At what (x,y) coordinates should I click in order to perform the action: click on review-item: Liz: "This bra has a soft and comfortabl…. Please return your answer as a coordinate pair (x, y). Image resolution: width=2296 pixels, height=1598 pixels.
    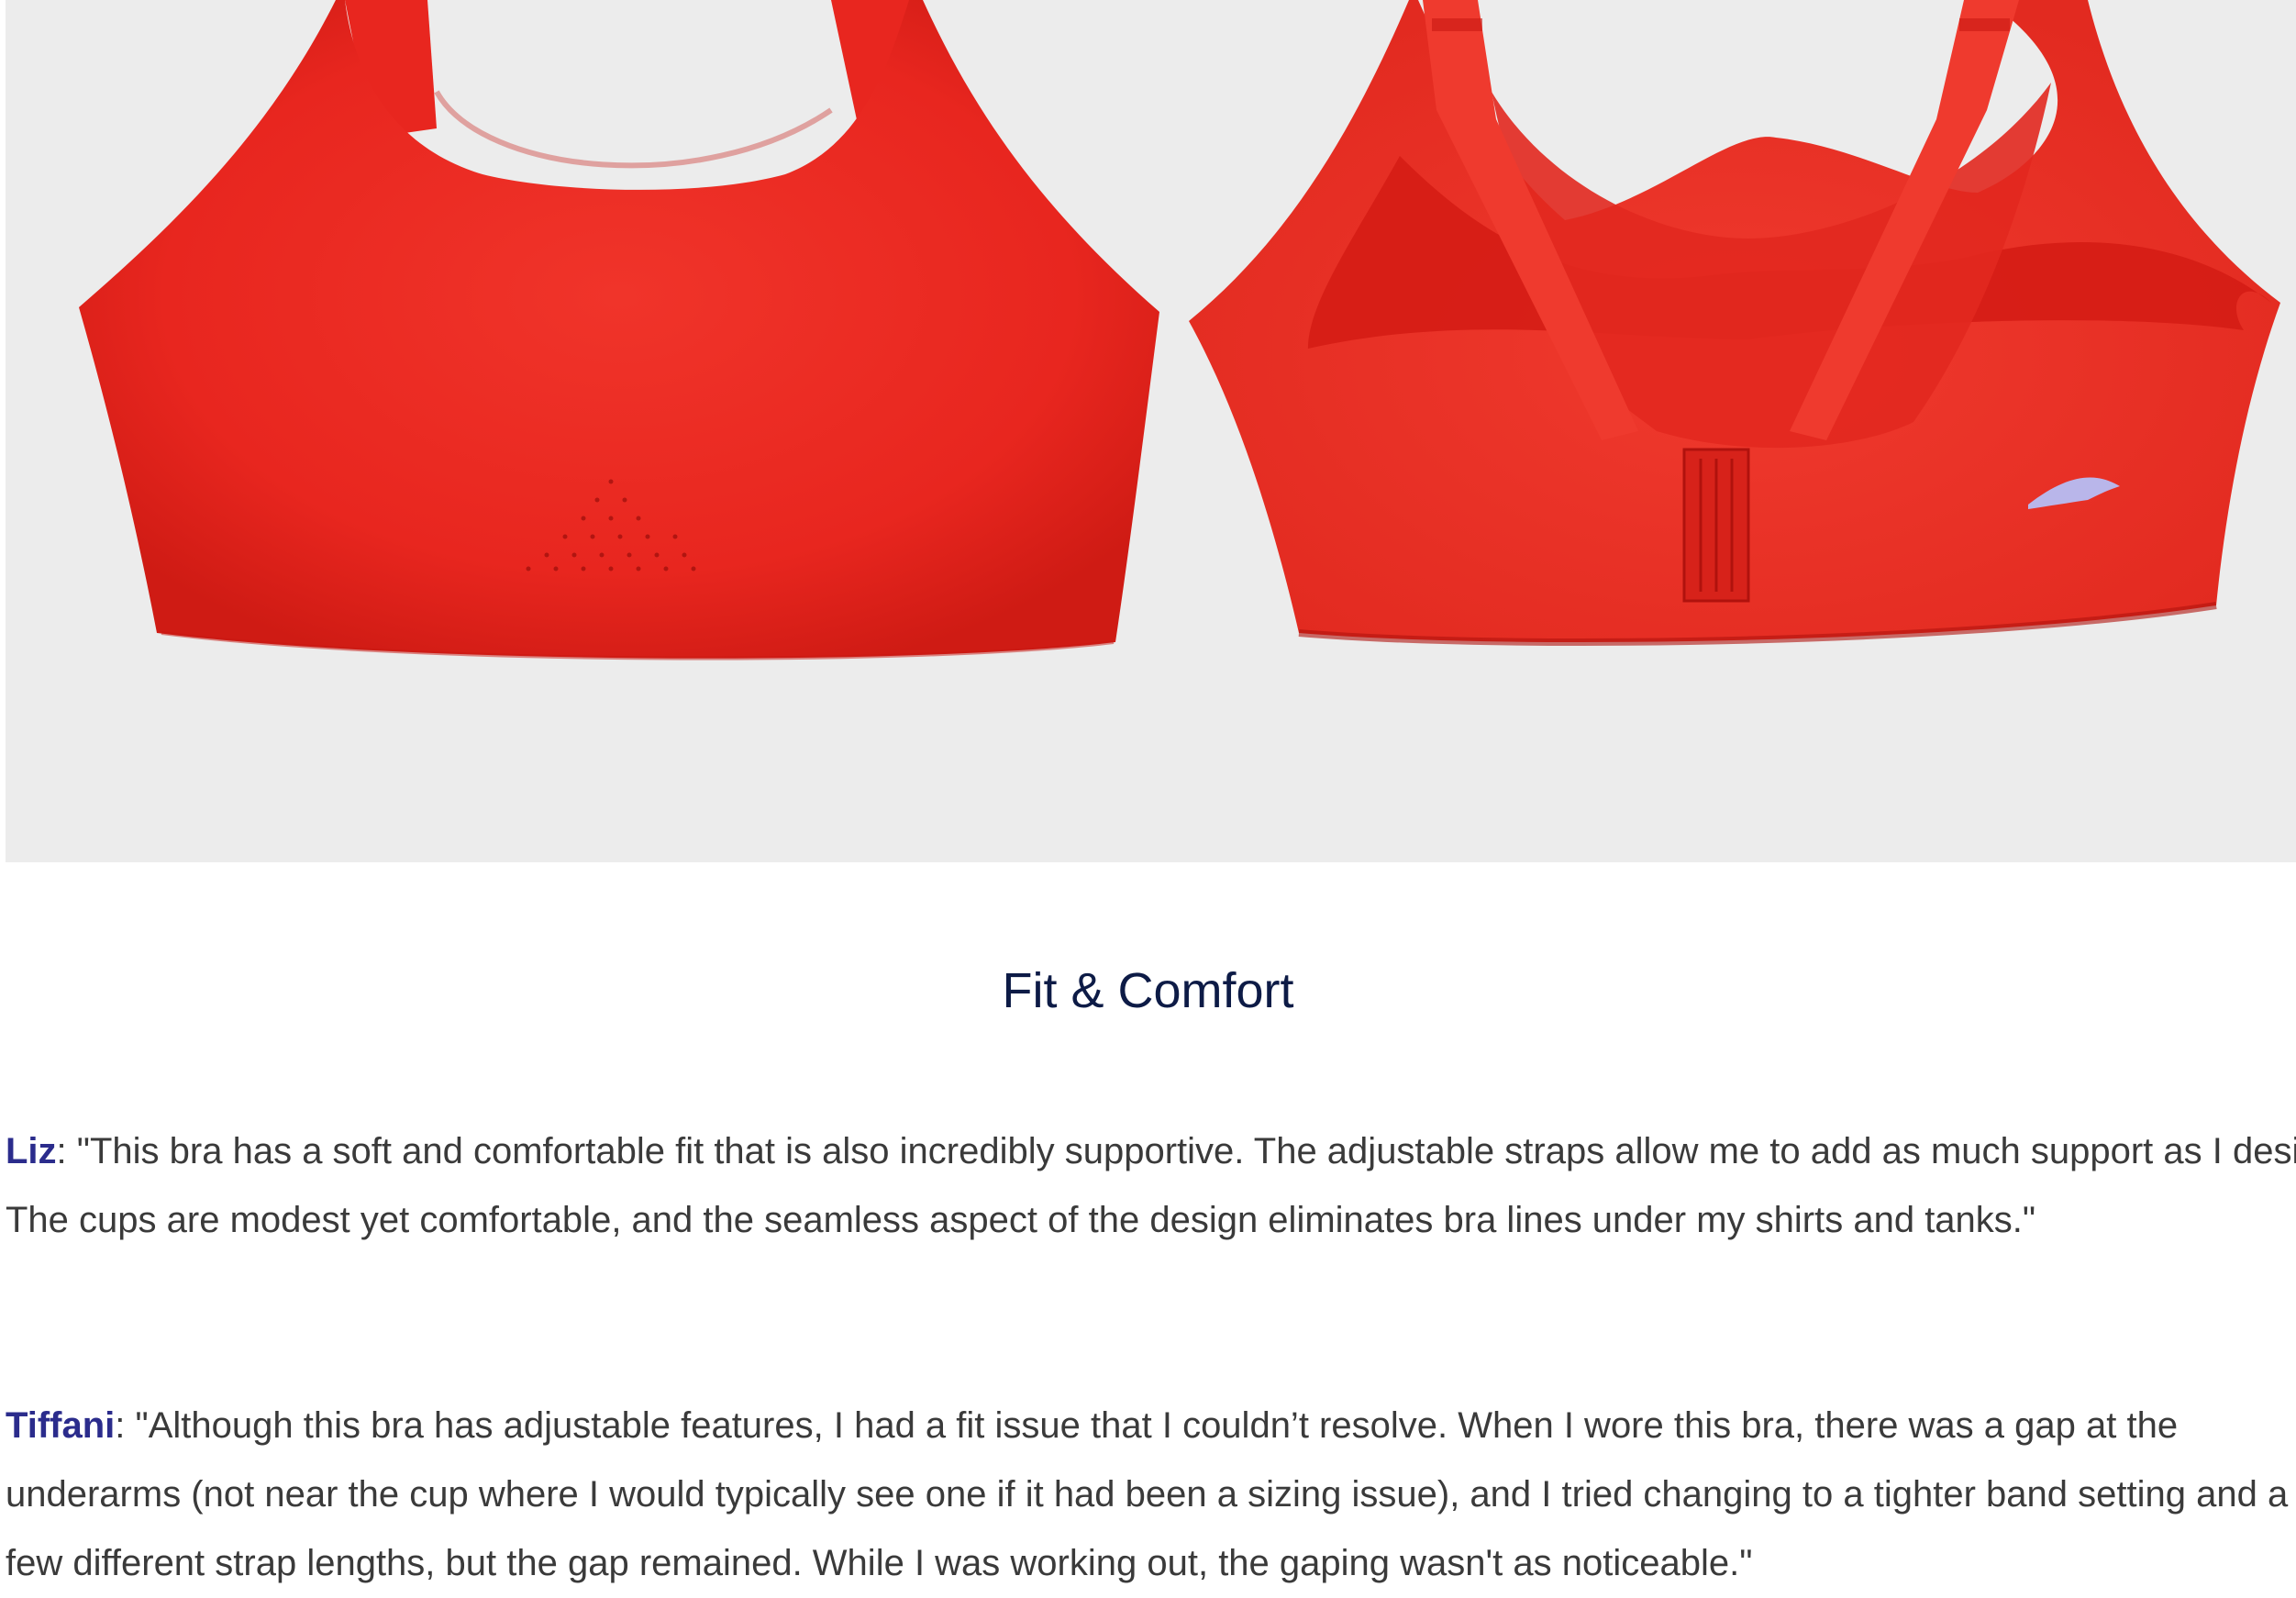
    Looking at the image, I should click on (1151, 1186).